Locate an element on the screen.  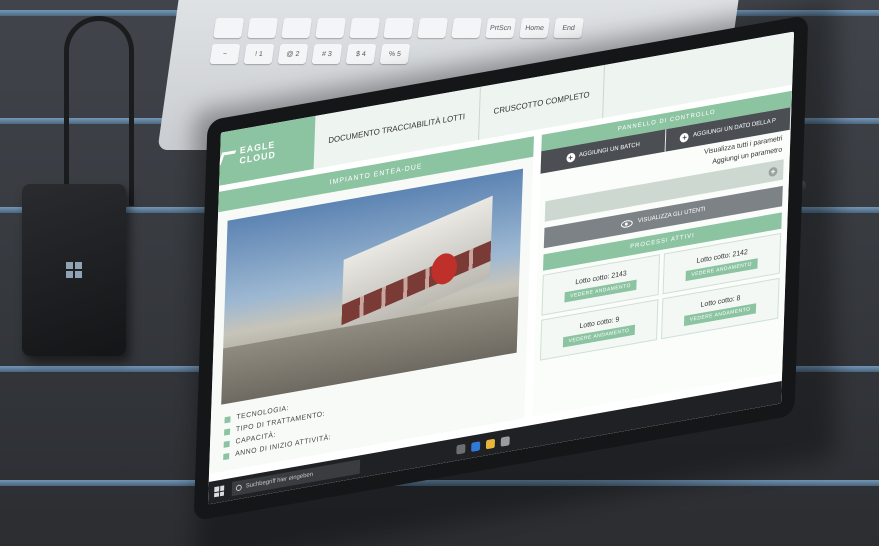
task-view-icon is located at coordinates (461, 449).